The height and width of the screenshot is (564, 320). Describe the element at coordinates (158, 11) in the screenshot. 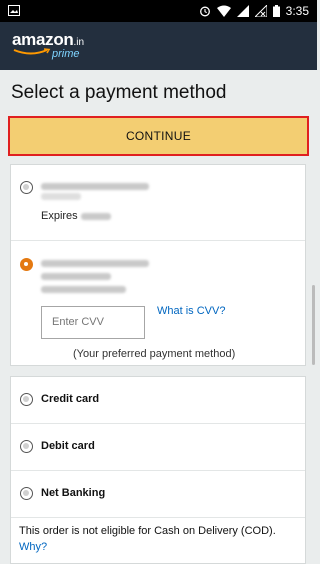

I see `status-bar: 3:35` at that location.